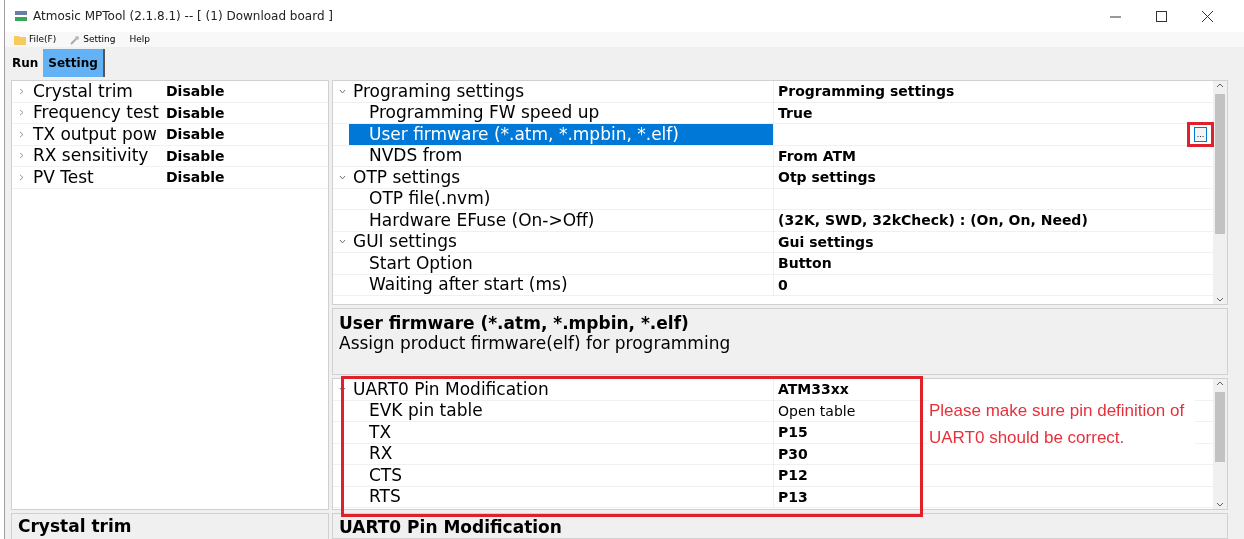 This screenshot has height=539, width=1244. I want to click on property-name: RX, so click(561, 453).